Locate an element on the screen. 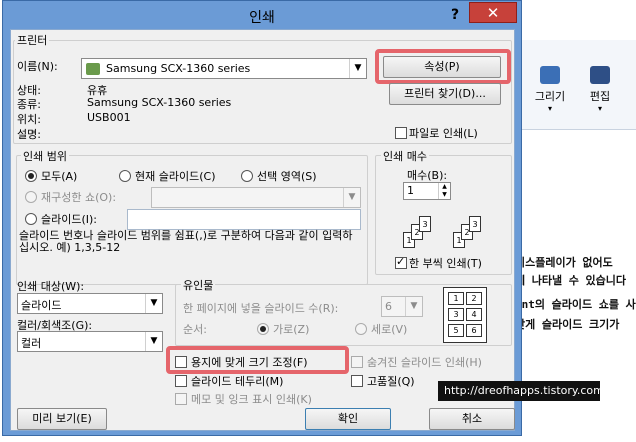 This screenshot has height=442, width=636. cancel-button: 취소 is located at coordinates (472, 419).